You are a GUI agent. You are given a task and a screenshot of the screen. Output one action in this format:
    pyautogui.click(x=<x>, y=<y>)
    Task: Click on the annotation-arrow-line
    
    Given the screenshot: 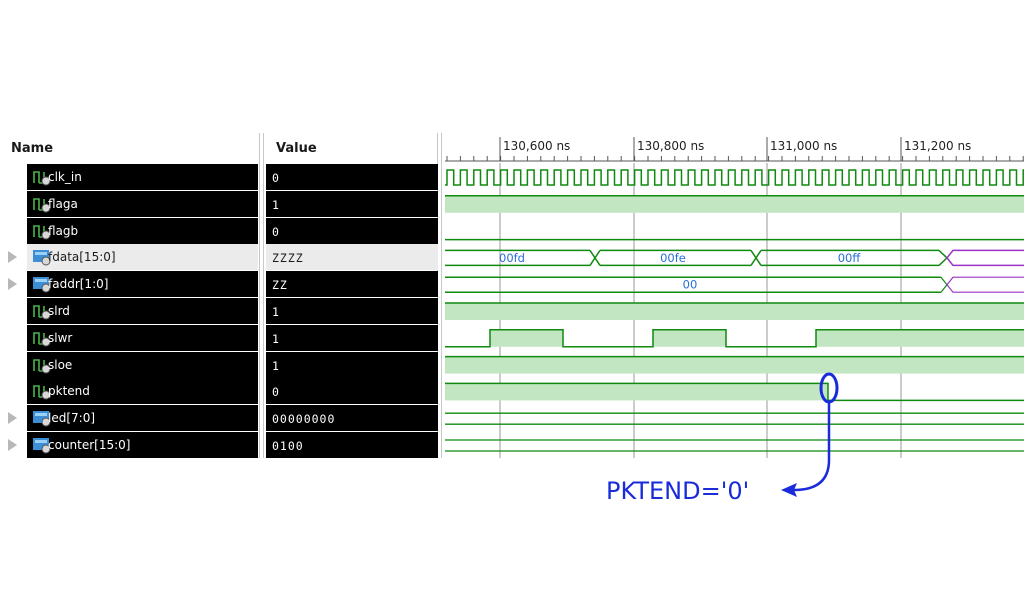 What is the action you would take?
    pyautogui.click(x=812, y=447)
    